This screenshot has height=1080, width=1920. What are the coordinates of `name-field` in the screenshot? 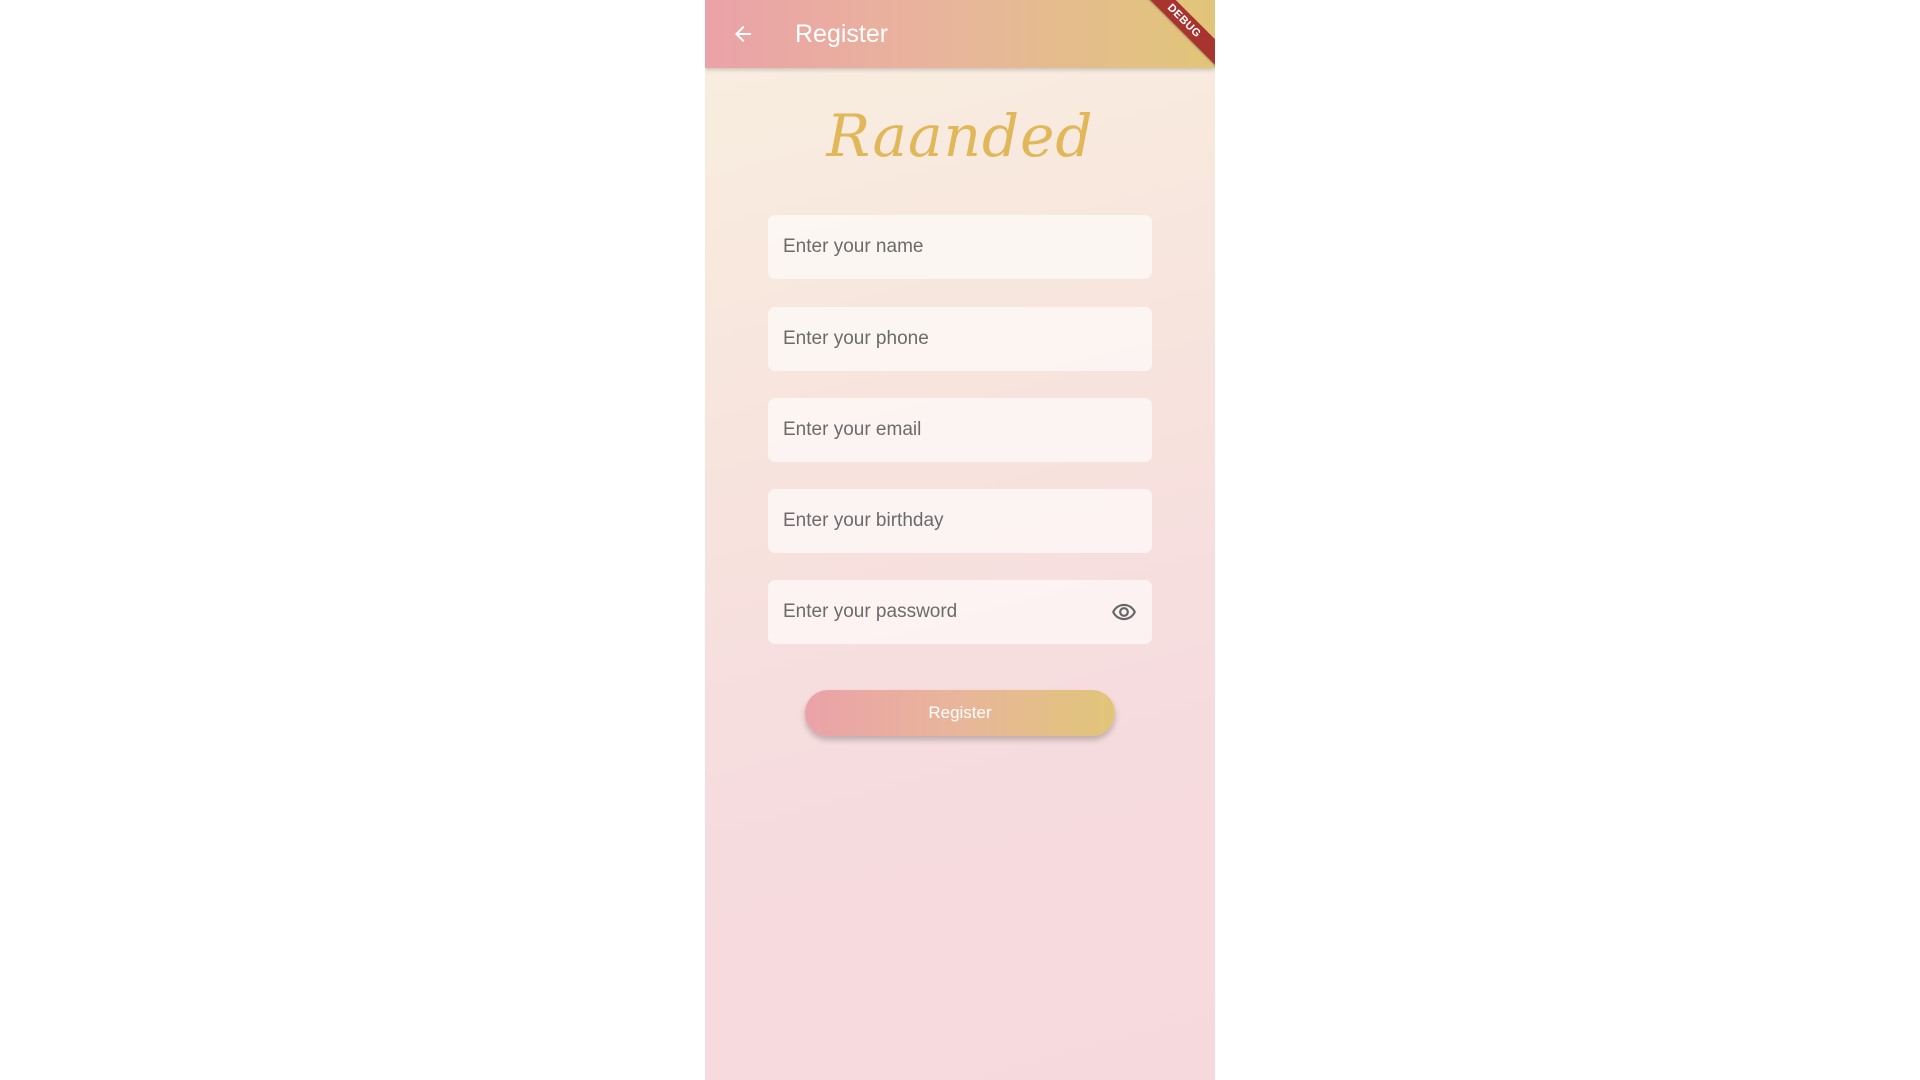 It's located at (961, 247).